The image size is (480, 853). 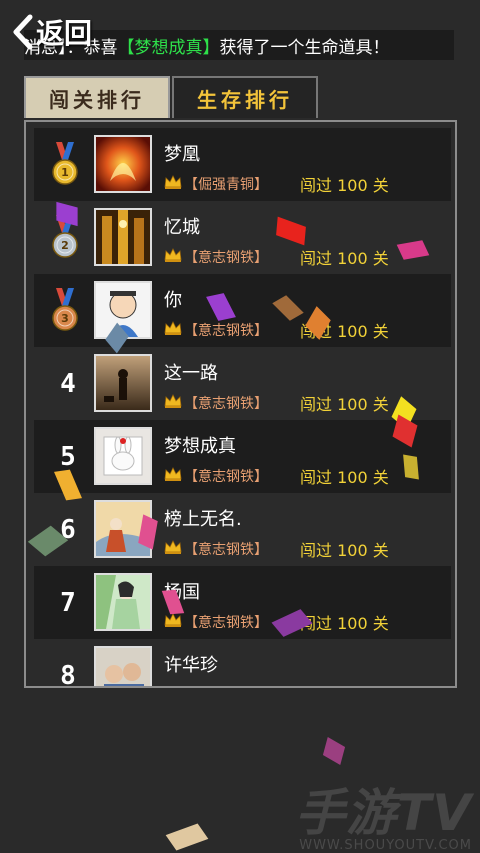 I want to click on rank-number: 4, so click(x=68, y=384).